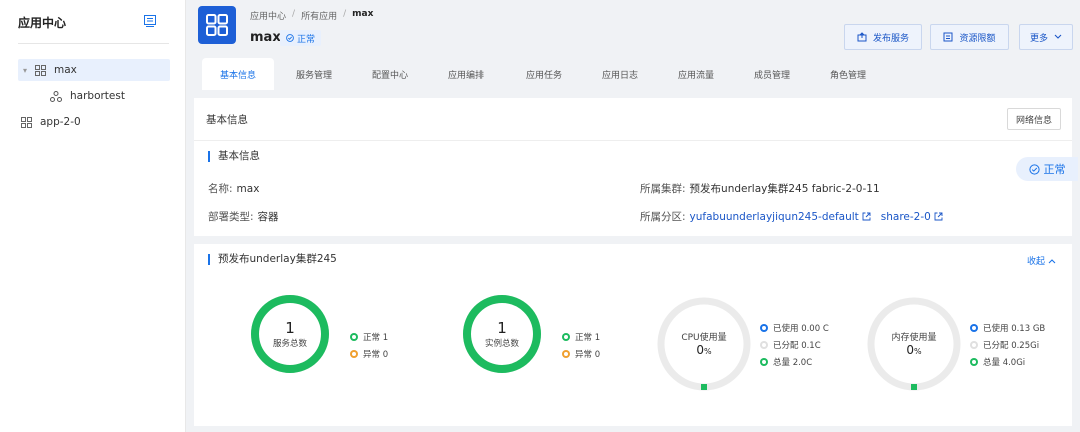  I want to click on sidebar-title: 应用中心, so click(42, 22).